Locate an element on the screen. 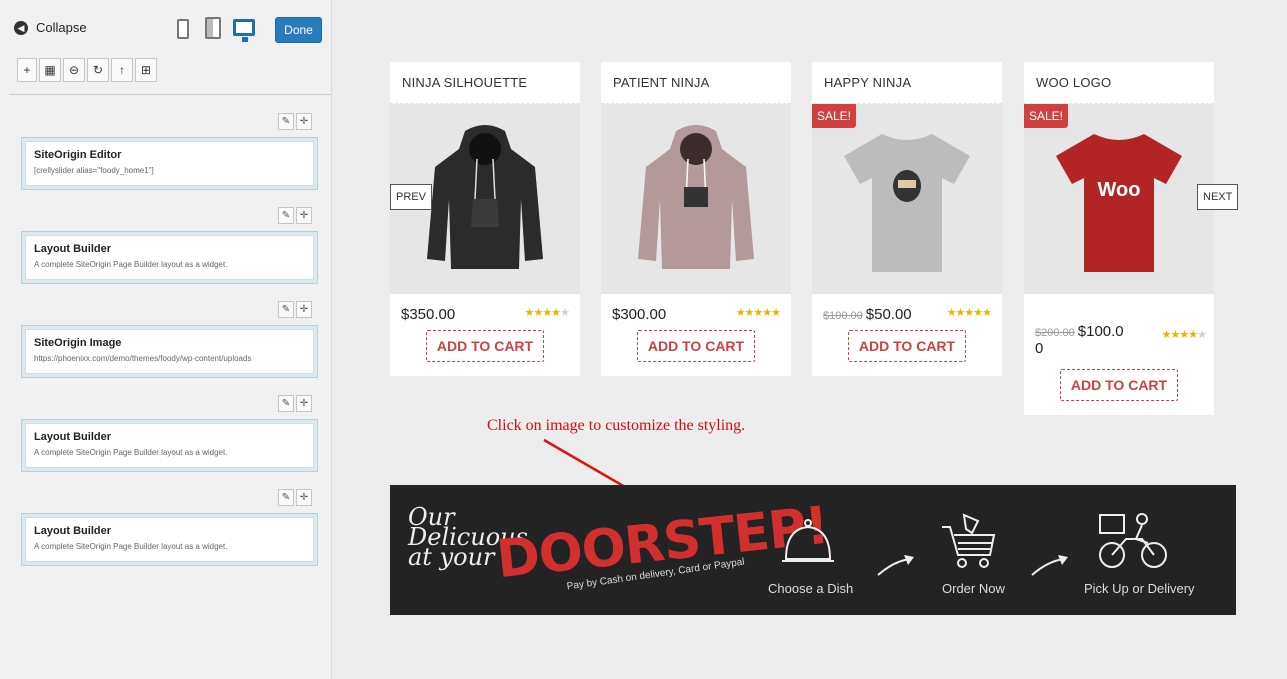  product-image is located at coordinates (696, 199).